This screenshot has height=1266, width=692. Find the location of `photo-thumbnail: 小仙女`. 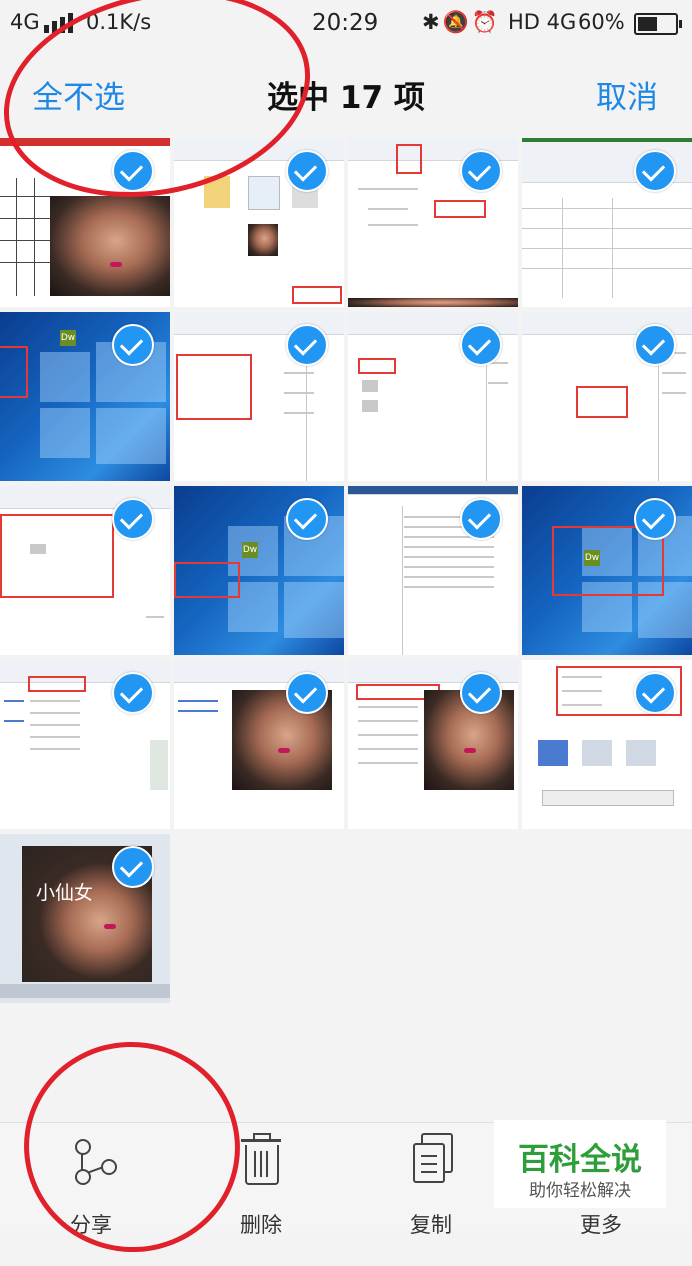

photo-thumbnail: 小仙女 is located at coordinates (85, 918).